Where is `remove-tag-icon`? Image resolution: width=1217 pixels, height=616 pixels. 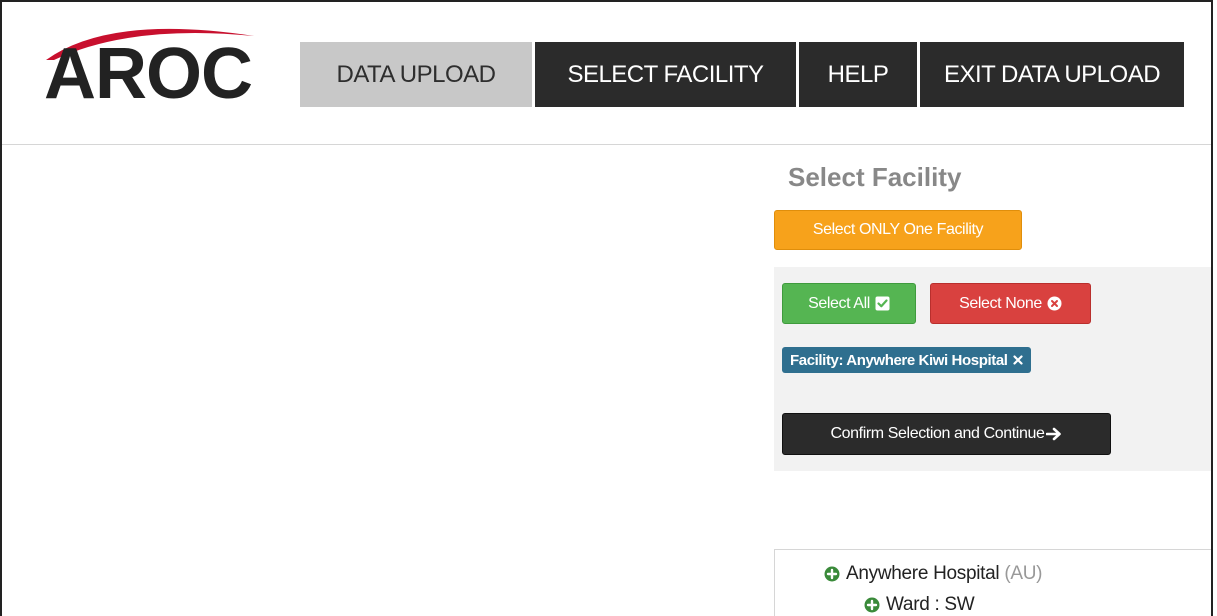
remove-tag-icon is located at coordinates (1017, 360).